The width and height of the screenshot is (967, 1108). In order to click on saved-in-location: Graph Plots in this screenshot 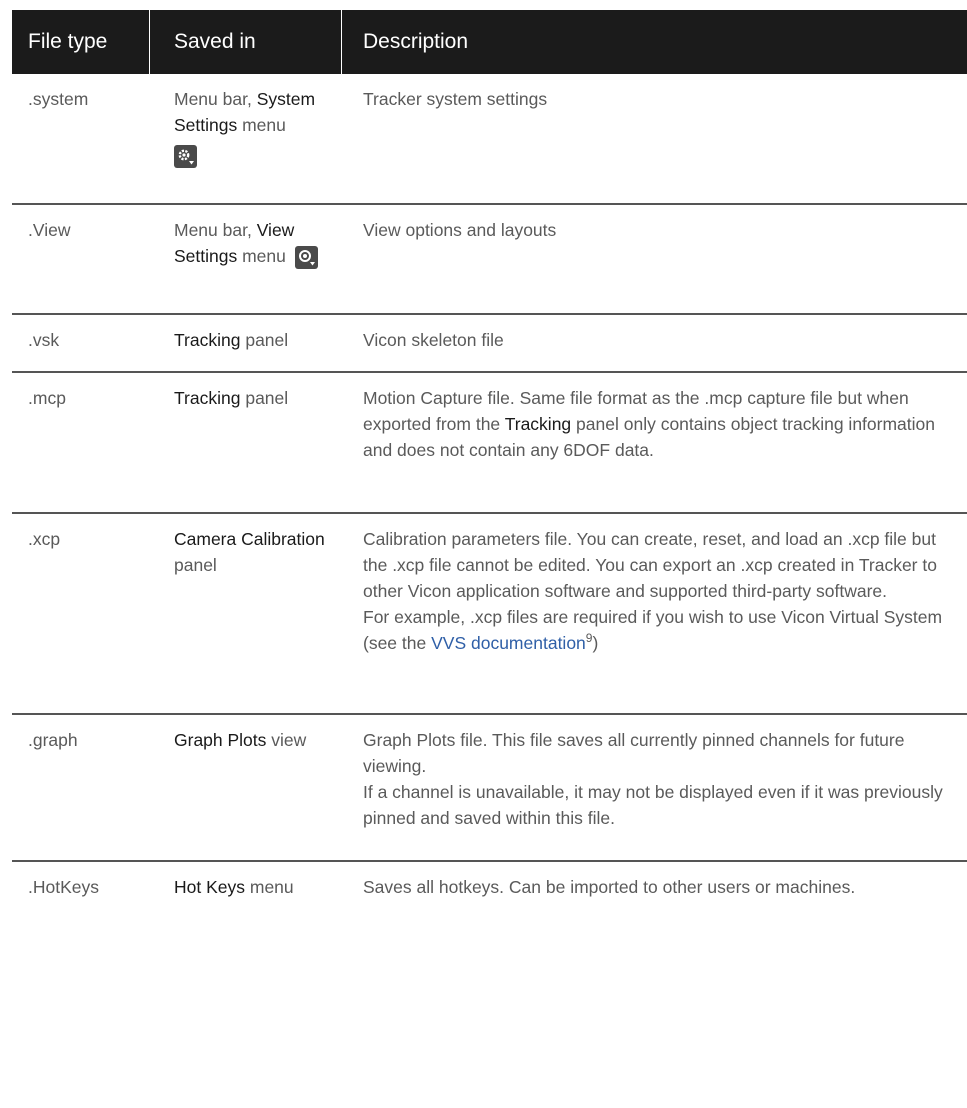, I will do `click(220, 740)`.